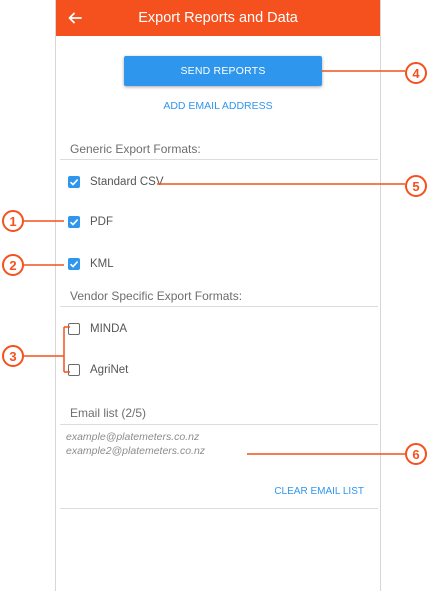  I want to click on callout-4: 4, so click(416, 73).